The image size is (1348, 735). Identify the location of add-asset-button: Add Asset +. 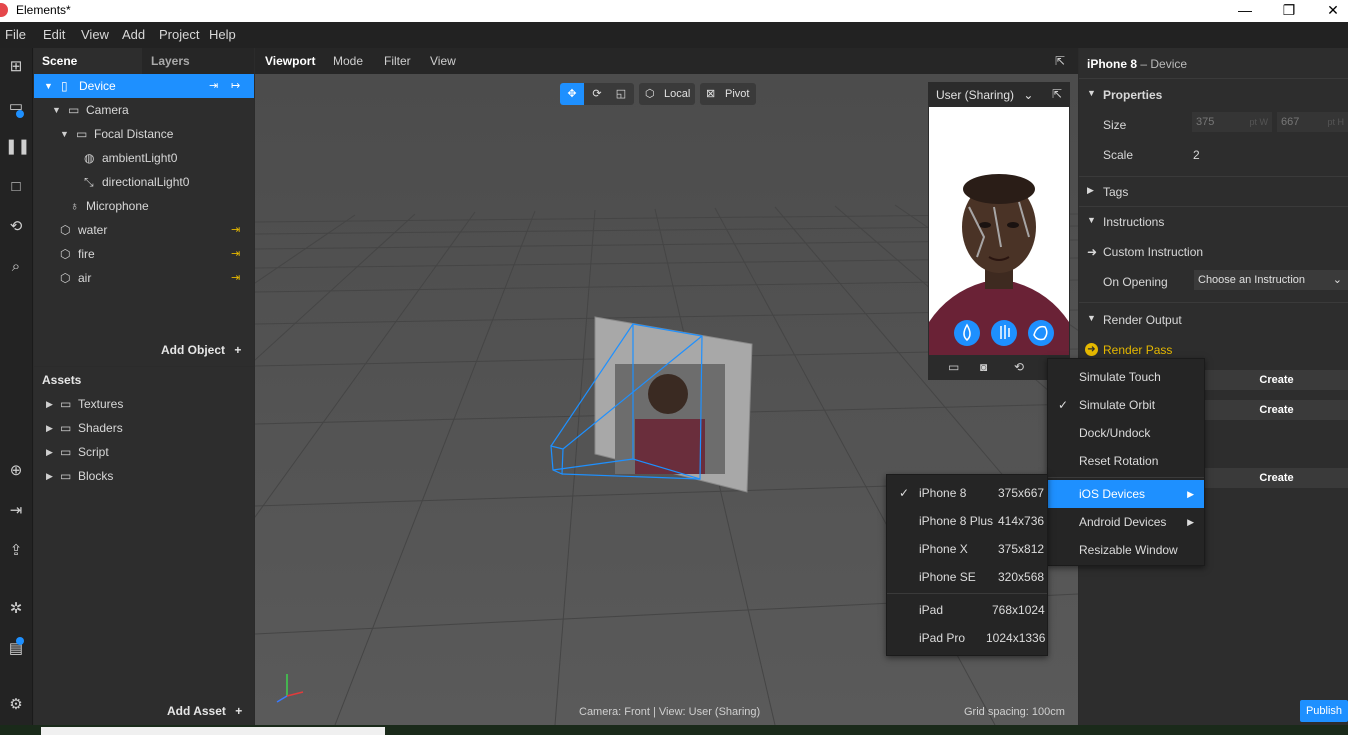
(204, 711).